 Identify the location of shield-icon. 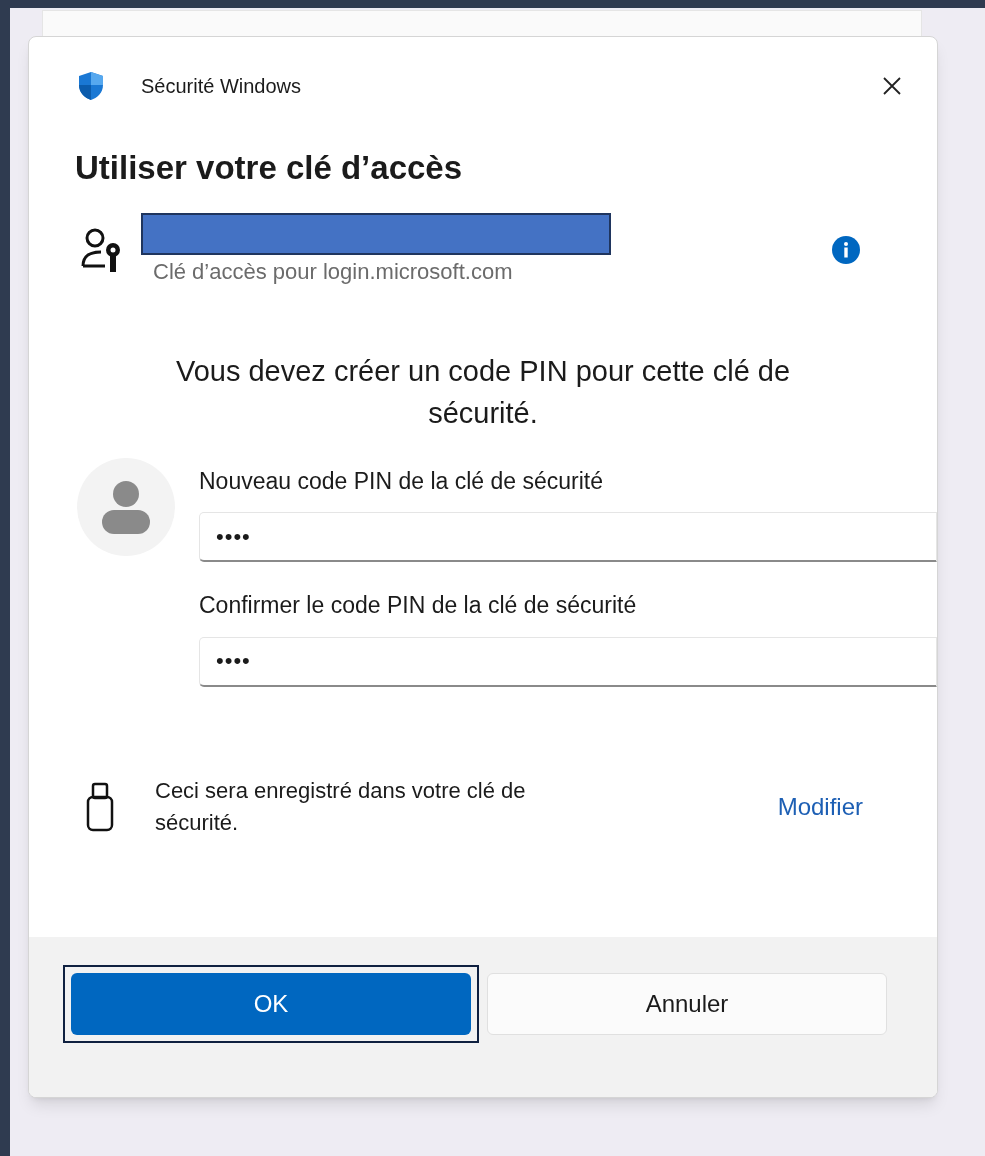
(91, 86).